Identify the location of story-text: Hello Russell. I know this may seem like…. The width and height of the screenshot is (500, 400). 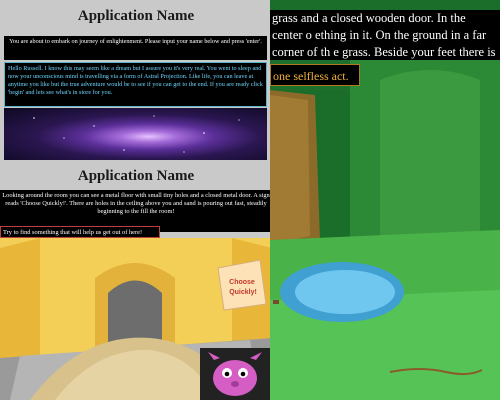
(135, 84).